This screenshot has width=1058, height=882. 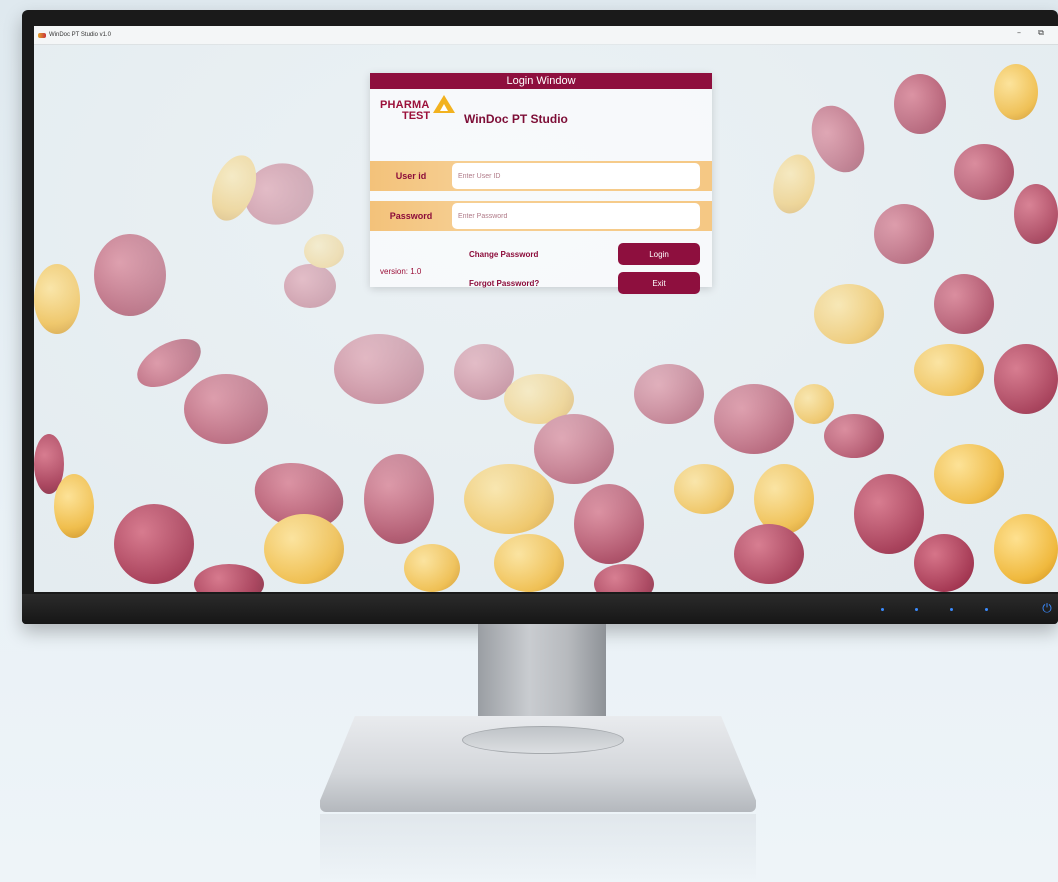 What do you see at coordinates (516, 119) in the screenshot?
I see `app-name: WinDoc PT Studio` at bounding box center [516, 119].